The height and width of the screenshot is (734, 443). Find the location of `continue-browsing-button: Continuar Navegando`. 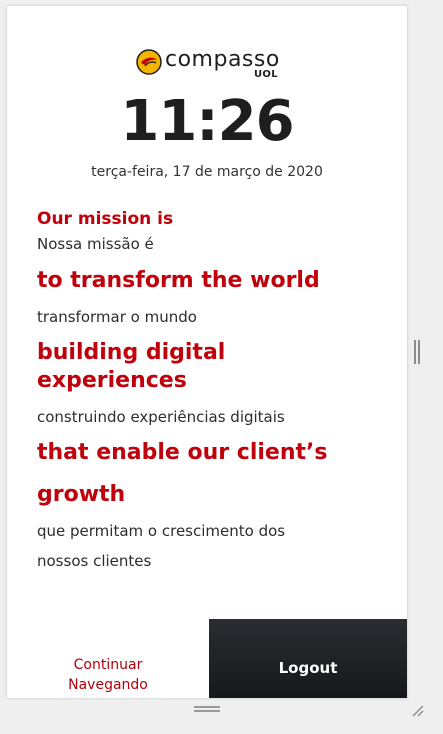

continue-browsing-button: Continuar Navegando is located at coordinates (108, 658).